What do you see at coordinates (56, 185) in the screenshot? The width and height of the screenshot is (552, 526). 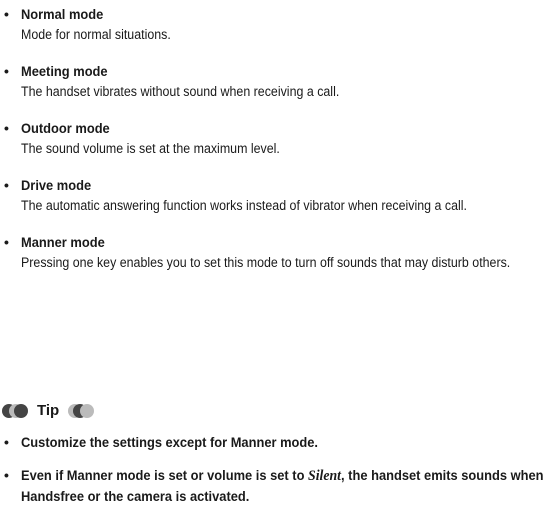 I see `mode-title: Drive mode` at bounding box center [56, 185].